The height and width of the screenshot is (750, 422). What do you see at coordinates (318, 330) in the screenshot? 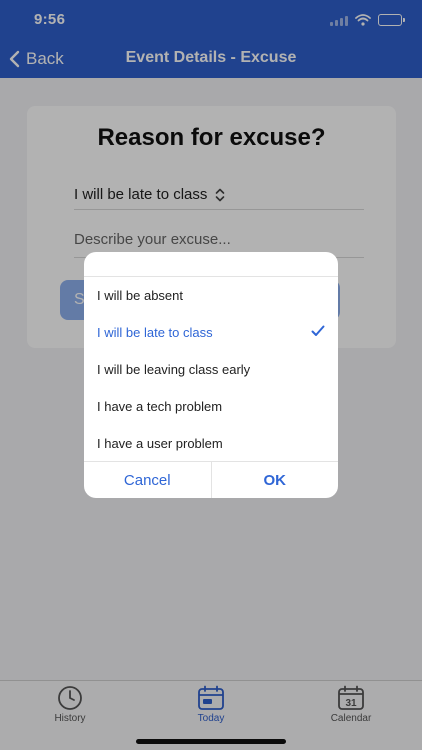
I see `checkmark-icon` at bounding box center [318, 330].